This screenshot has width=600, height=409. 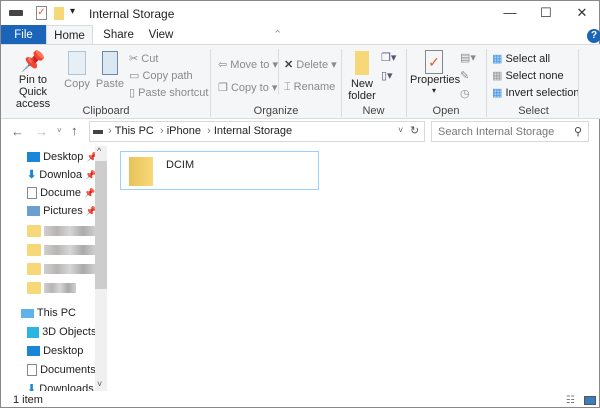 What do you see at coordinates (27, 313) in the screenshot?
I see `computer-icon` at bounding box center [27, 313].